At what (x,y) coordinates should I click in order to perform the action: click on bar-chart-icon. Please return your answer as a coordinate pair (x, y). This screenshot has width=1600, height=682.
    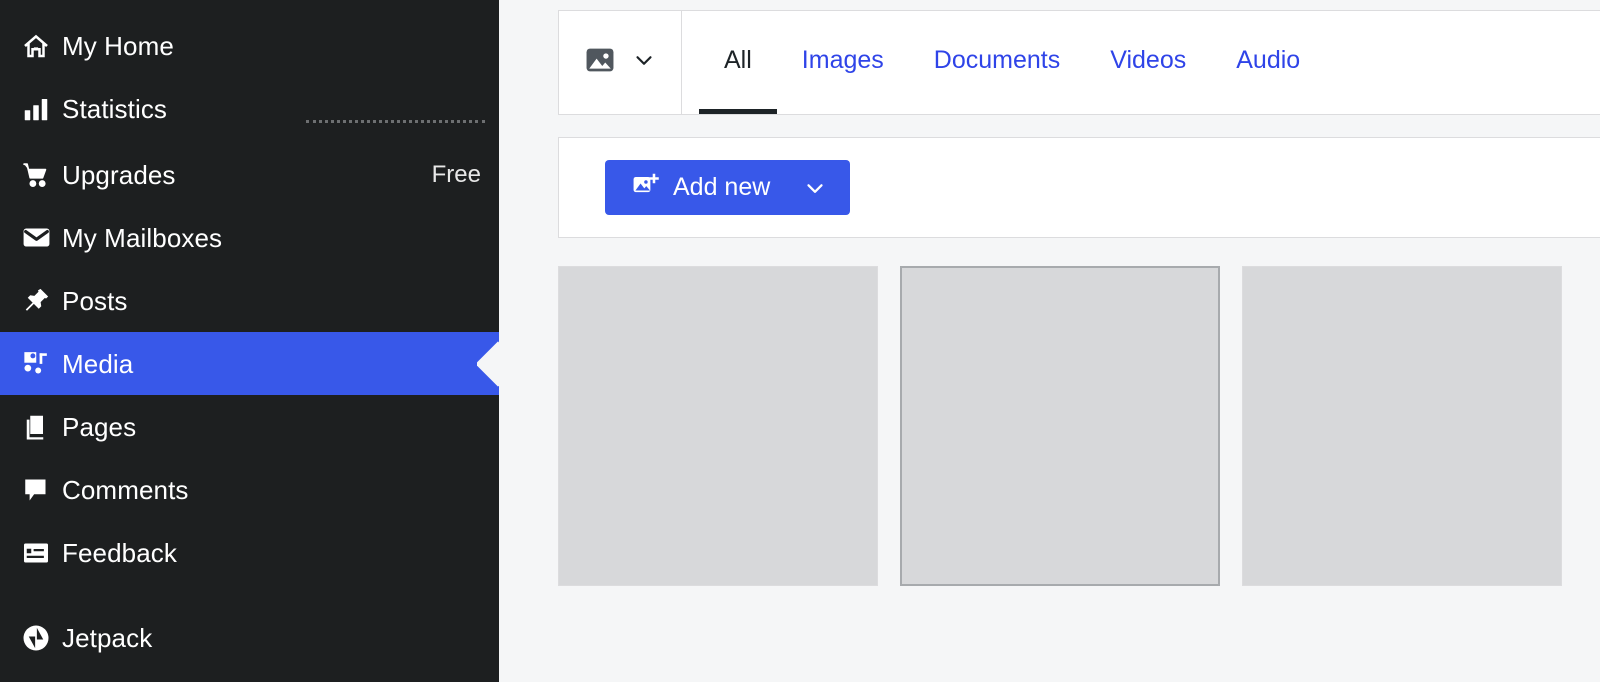
    Looking at the image, I should click on (36, 109).